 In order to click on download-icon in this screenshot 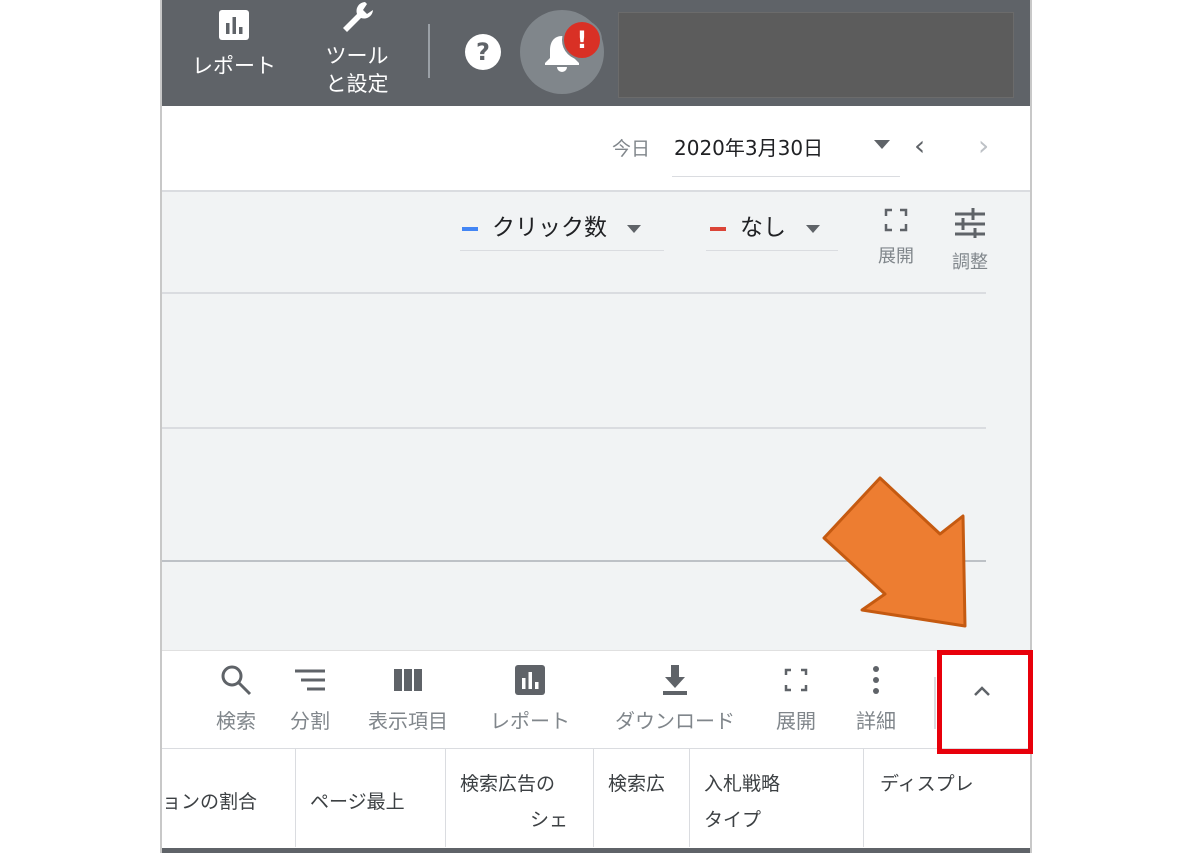, I will do `click(675, 680)`.